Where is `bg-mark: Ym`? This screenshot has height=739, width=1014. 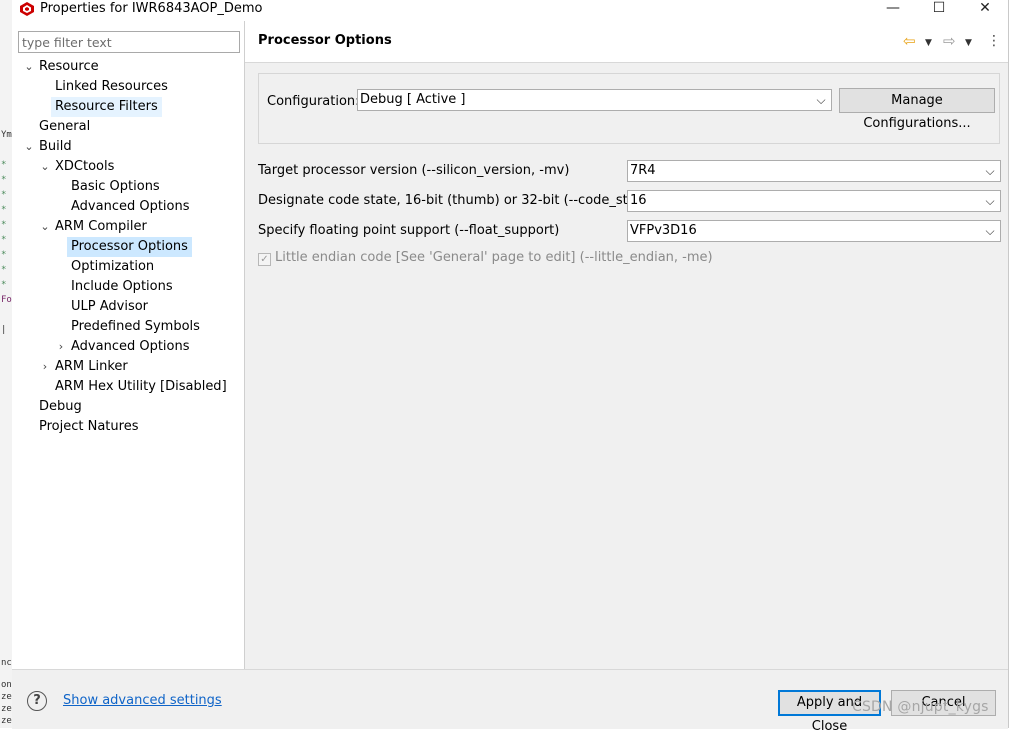
bg-mark: Ym is located at coordinates (6, 135).